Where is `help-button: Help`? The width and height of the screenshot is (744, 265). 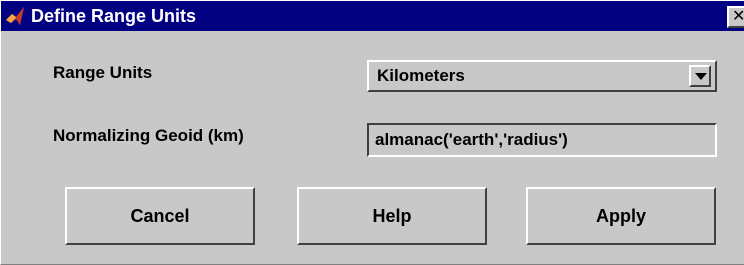
help-button: Help is located at coordinates (392, 216).